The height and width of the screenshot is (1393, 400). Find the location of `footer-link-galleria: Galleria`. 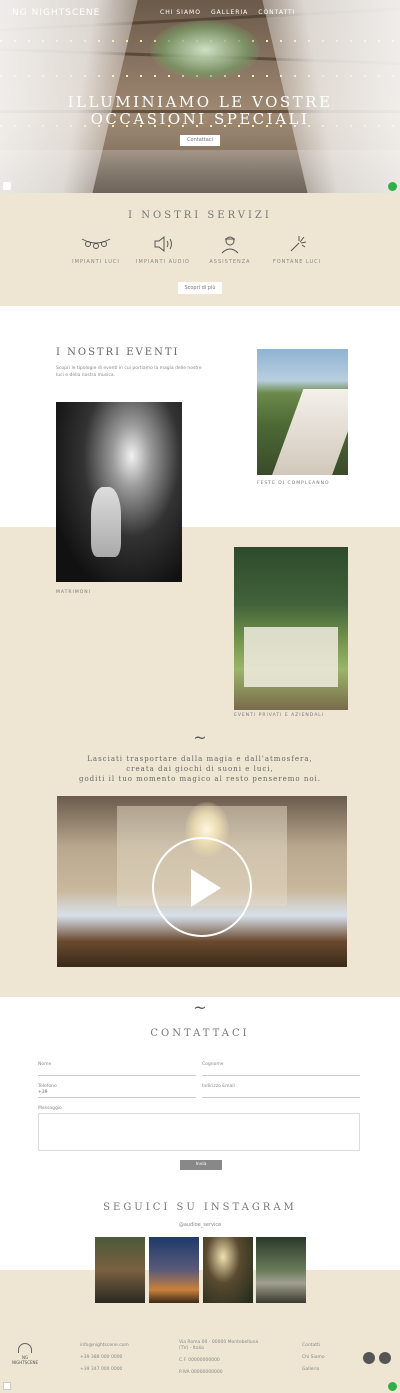

footer-link-galleria: Galleria is located at coordinates (313, 1370).